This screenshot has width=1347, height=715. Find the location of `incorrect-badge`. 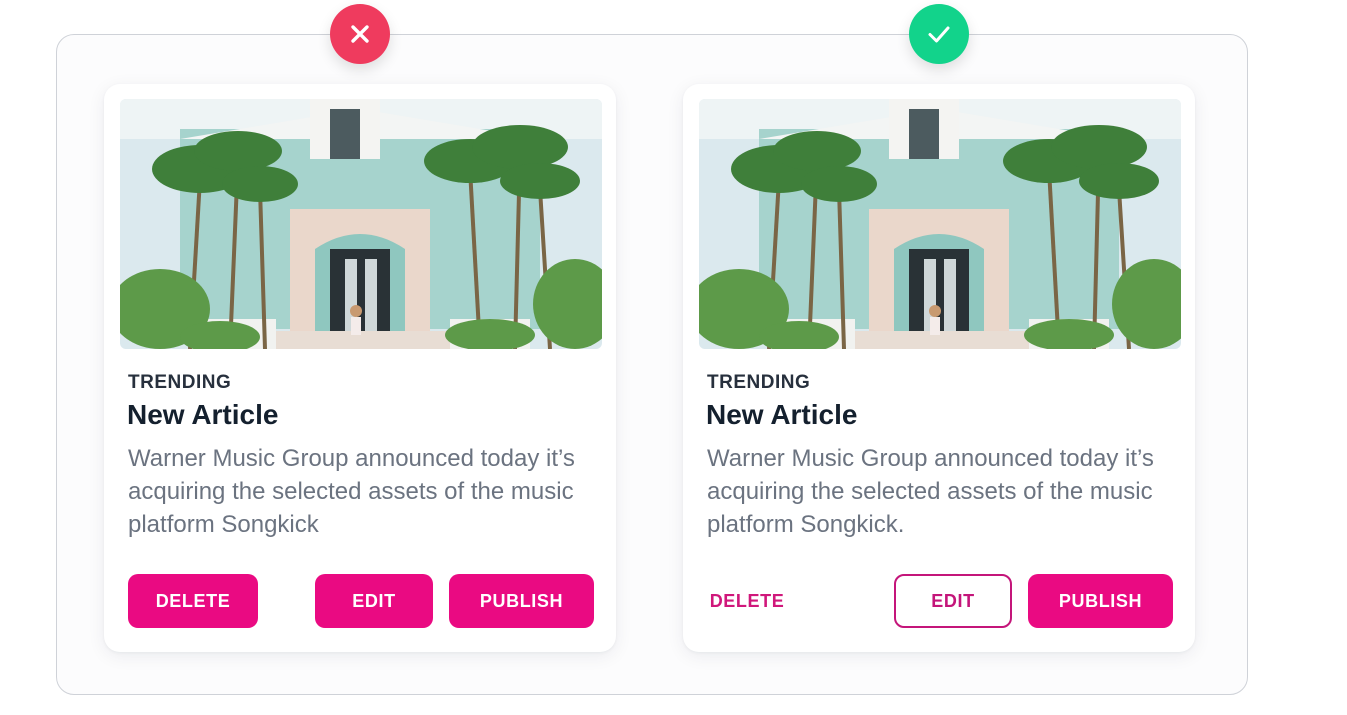

incorrect-badge is located at coordinates (360, 34).